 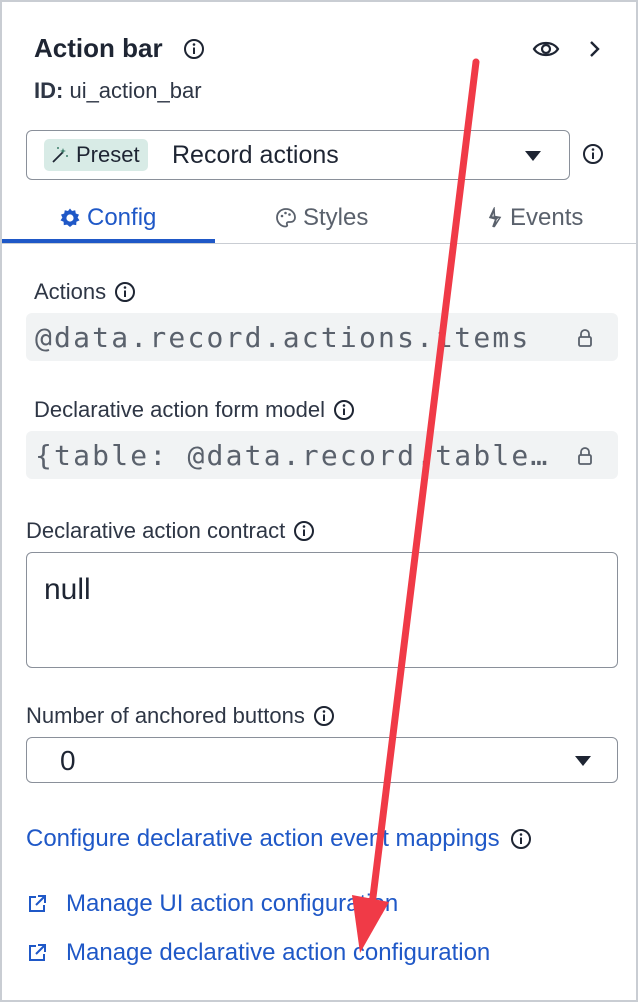 What do you see at coordinates (68, 760) in the screenshot?
I see `anchored-value: 0` at bounding box center [68, 760].